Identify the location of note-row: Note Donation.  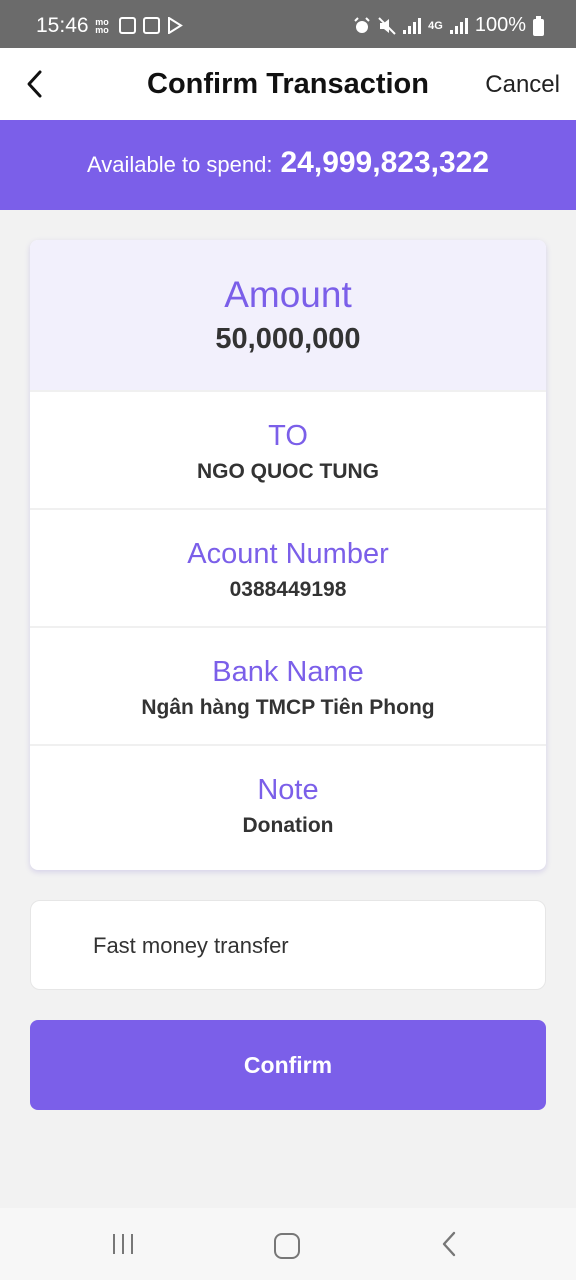
(288, 803).